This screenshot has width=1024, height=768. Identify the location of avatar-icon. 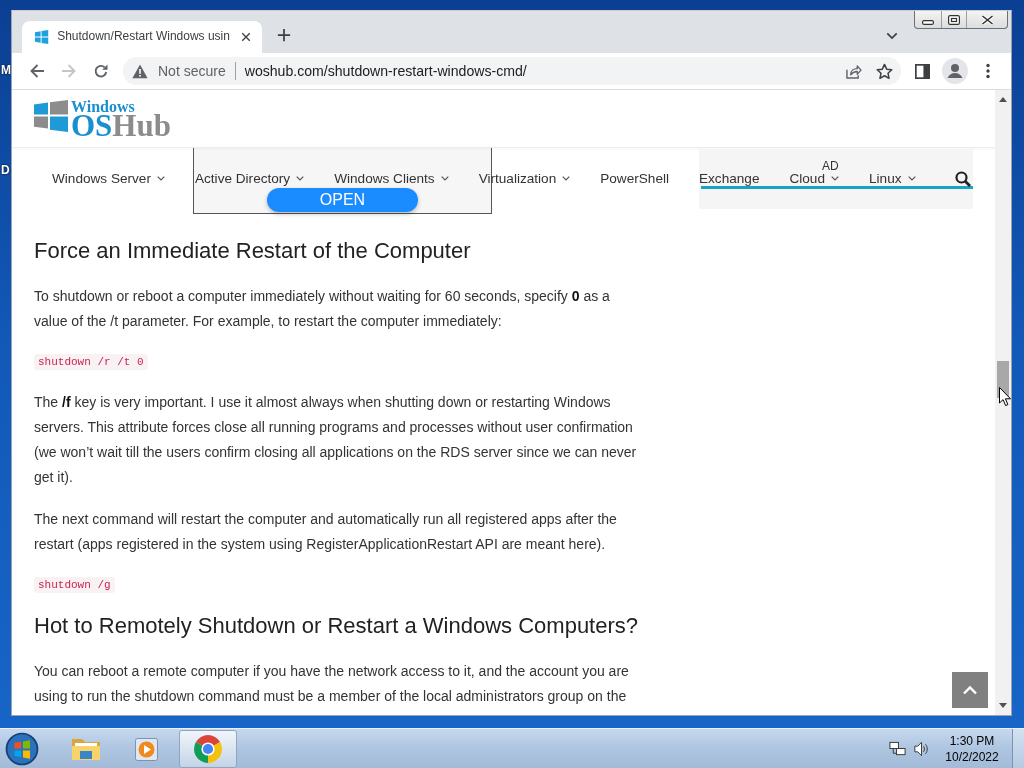
(955, 71).